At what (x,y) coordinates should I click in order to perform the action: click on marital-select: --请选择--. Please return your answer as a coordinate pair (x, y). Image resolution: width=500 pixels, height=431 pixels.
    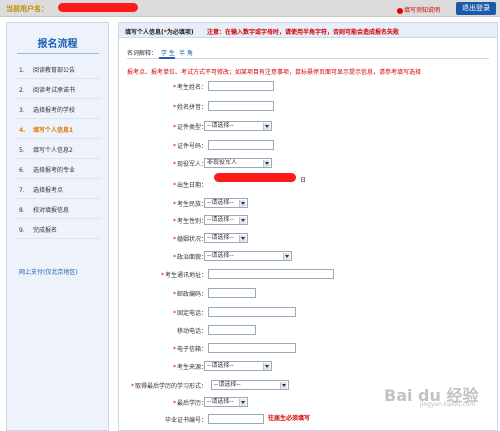
    Looking at the image, I should click on (226, 238).